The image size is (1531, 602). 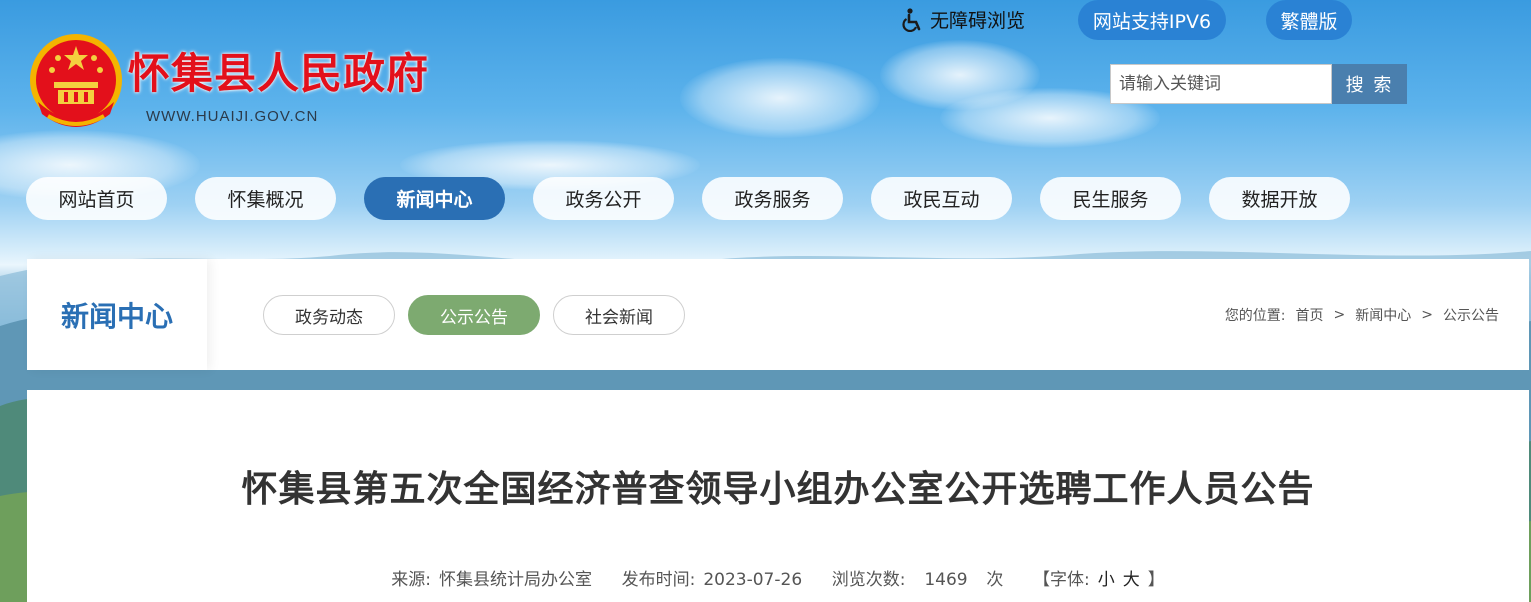 I want to click on national-emblem-icon, so click(x=76, y=80).